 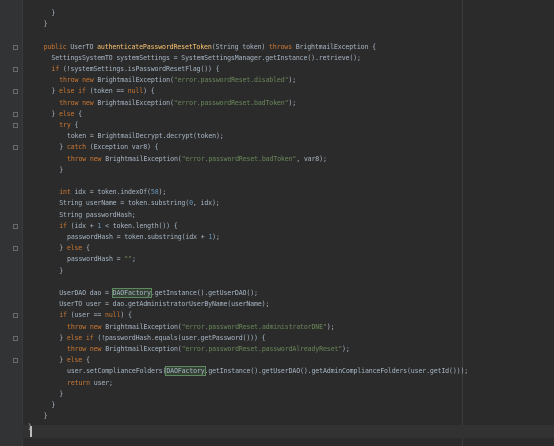 What do you see at coordinates (206, 203) in the screenshot?
I see `code-token: , idx);` at bounding box center [206, 203].